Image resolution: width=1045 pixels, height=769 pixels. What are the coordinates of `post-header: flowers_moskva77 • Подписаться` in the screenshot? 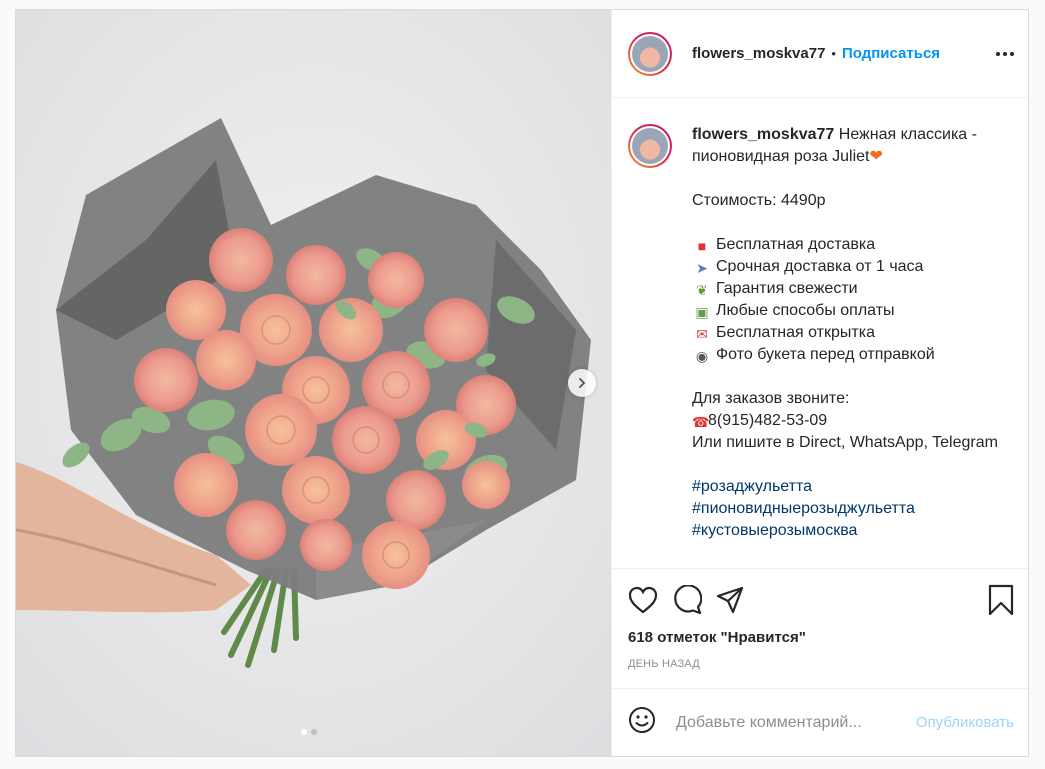 It's located at (821, 54).